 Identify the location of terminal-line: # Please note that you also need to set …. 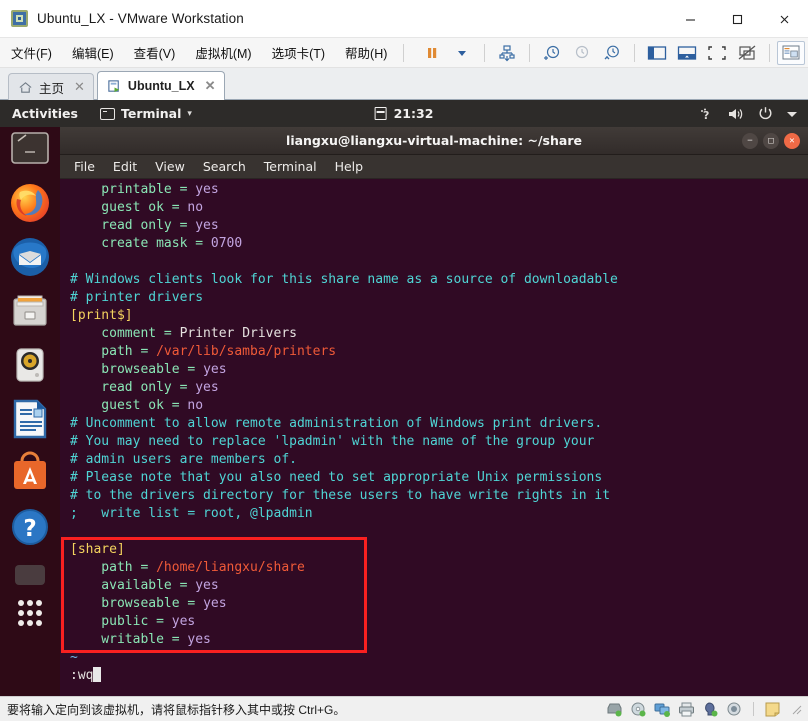
(434, 478).